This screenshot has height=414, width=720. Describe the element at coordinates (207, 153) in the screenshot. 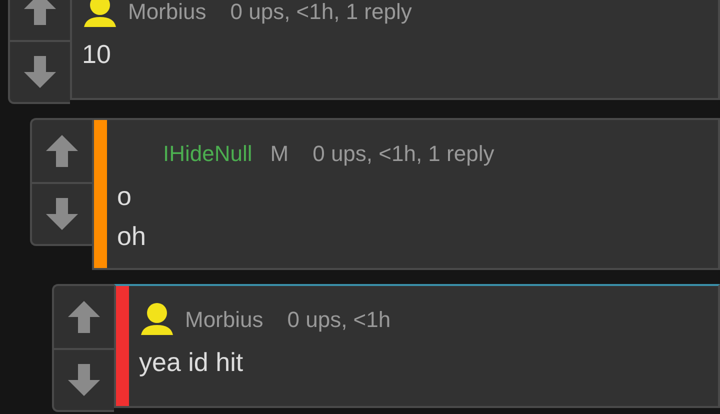

I see `username-link: IHideNull` at that location.